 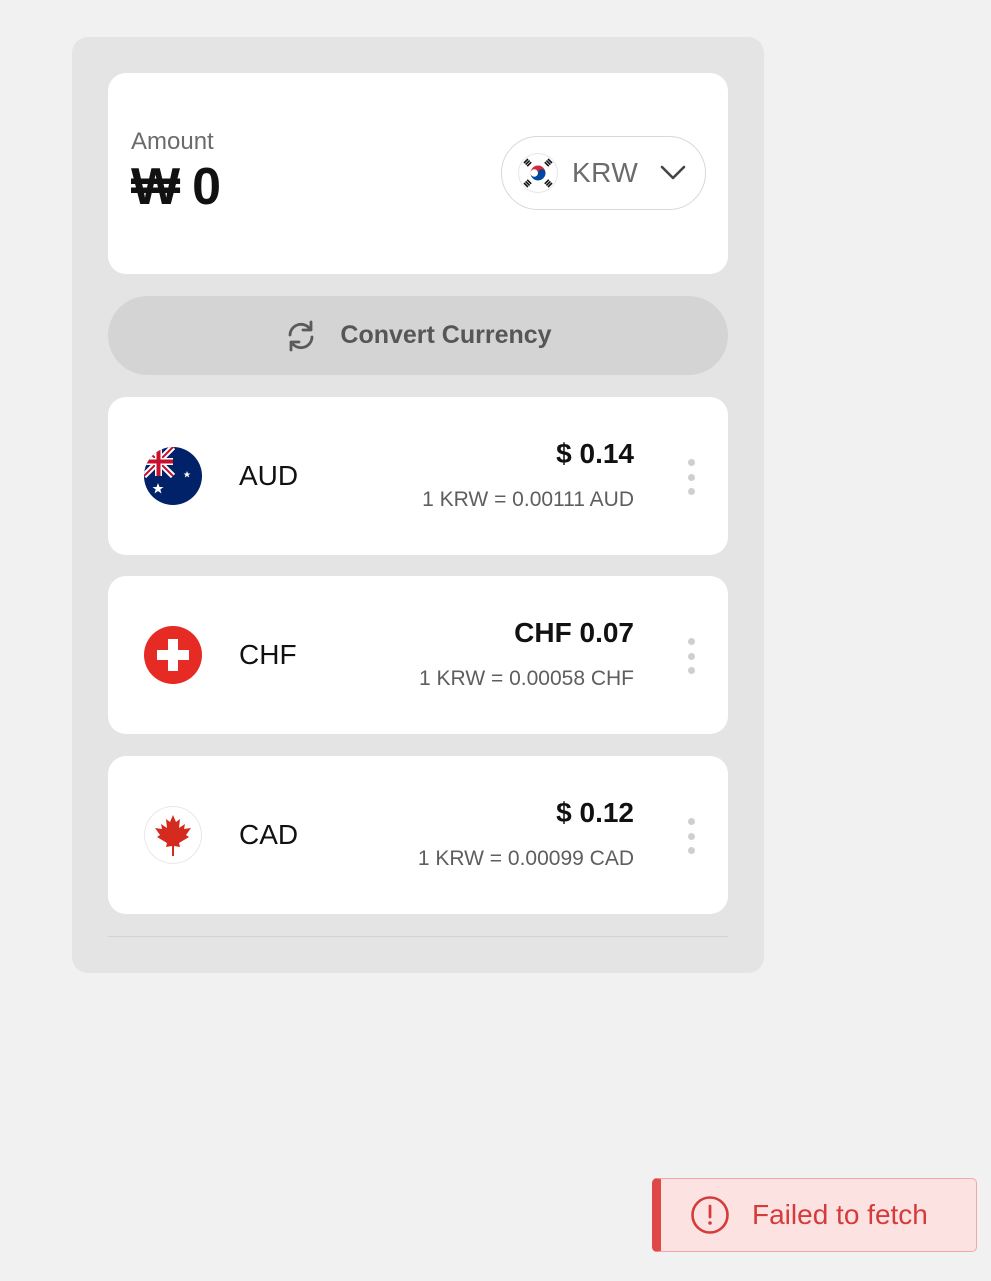 I want to click on error-toast: Failed to fetch, so click(x=814, y=1215).